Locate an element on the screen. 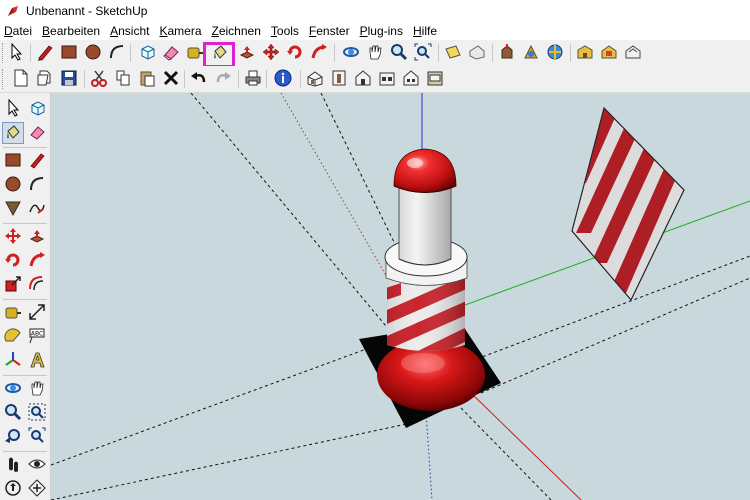 The height and width of the screenshot is (500, 750). erase-button is located at coordinates (171, 79).